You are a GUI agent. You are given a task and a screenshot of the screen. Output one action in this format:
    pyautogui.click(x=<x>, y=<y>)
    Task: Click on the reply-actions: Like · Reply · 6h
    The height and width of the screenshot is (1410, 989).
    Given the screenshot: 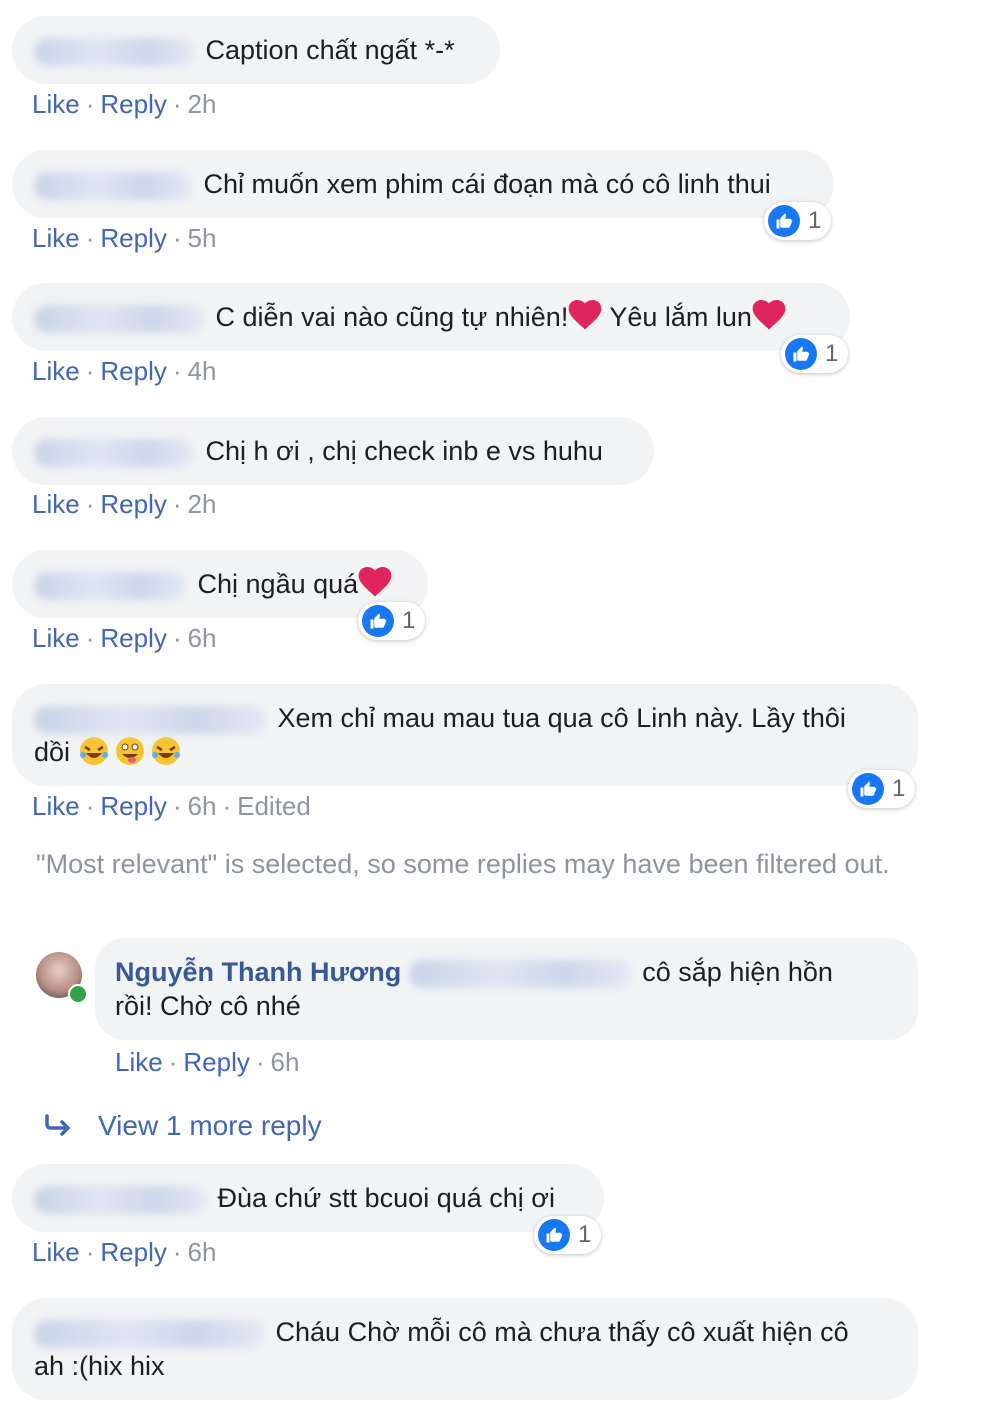 What is the action you would take?
    pyautogui.click(x=207, y=1062)
    